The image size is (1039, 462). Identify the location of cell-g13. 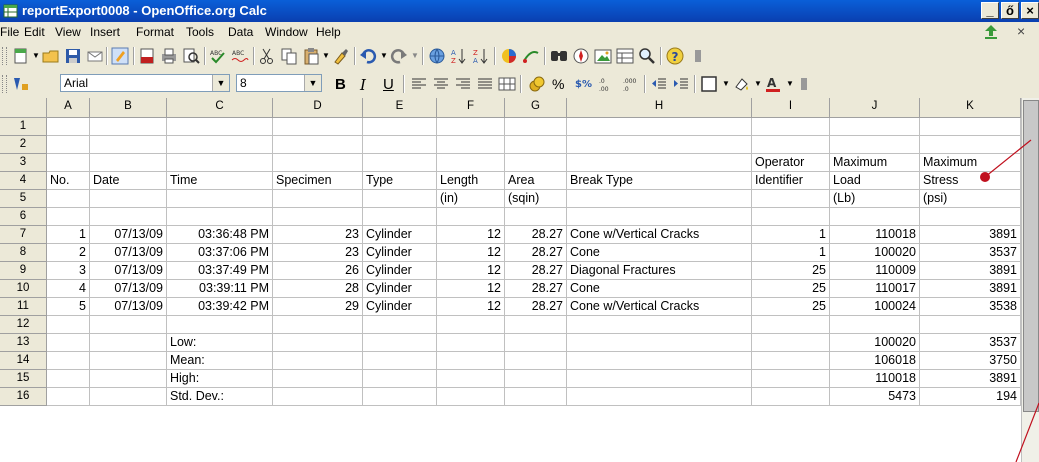
(536, 343).